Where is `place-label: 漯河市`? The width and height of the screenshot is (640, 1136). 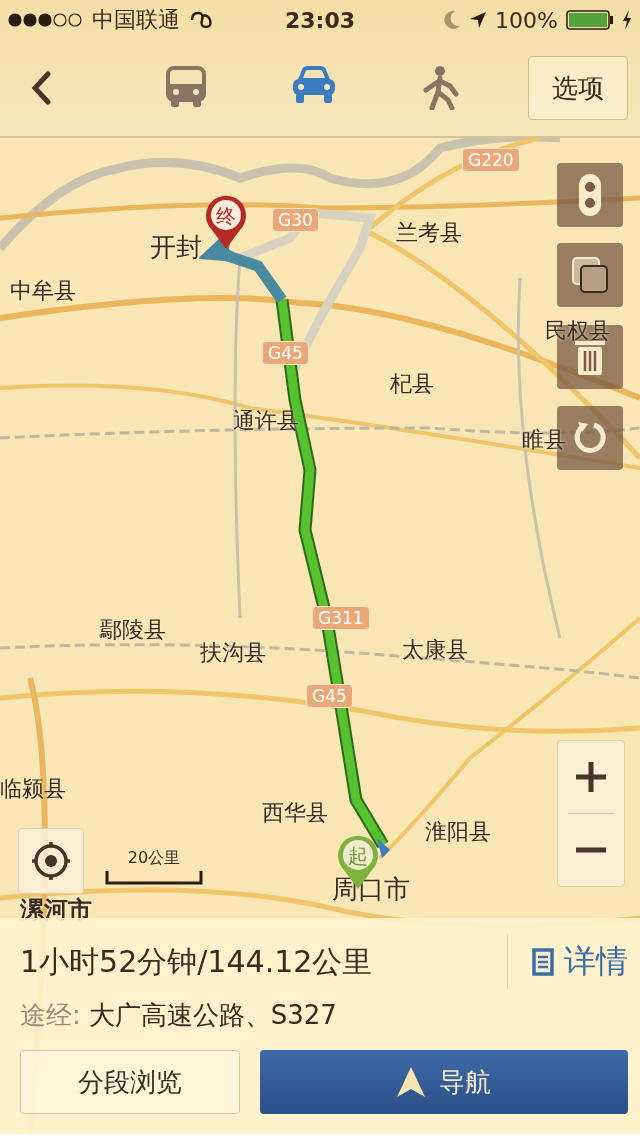
place-label: 漯河市 is located at coordinates (56, 910).